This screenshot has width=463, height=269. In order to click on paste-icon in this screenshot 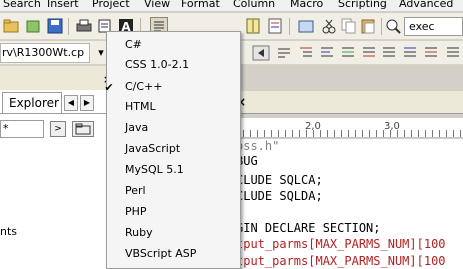, I will do `click(368, 26)`.